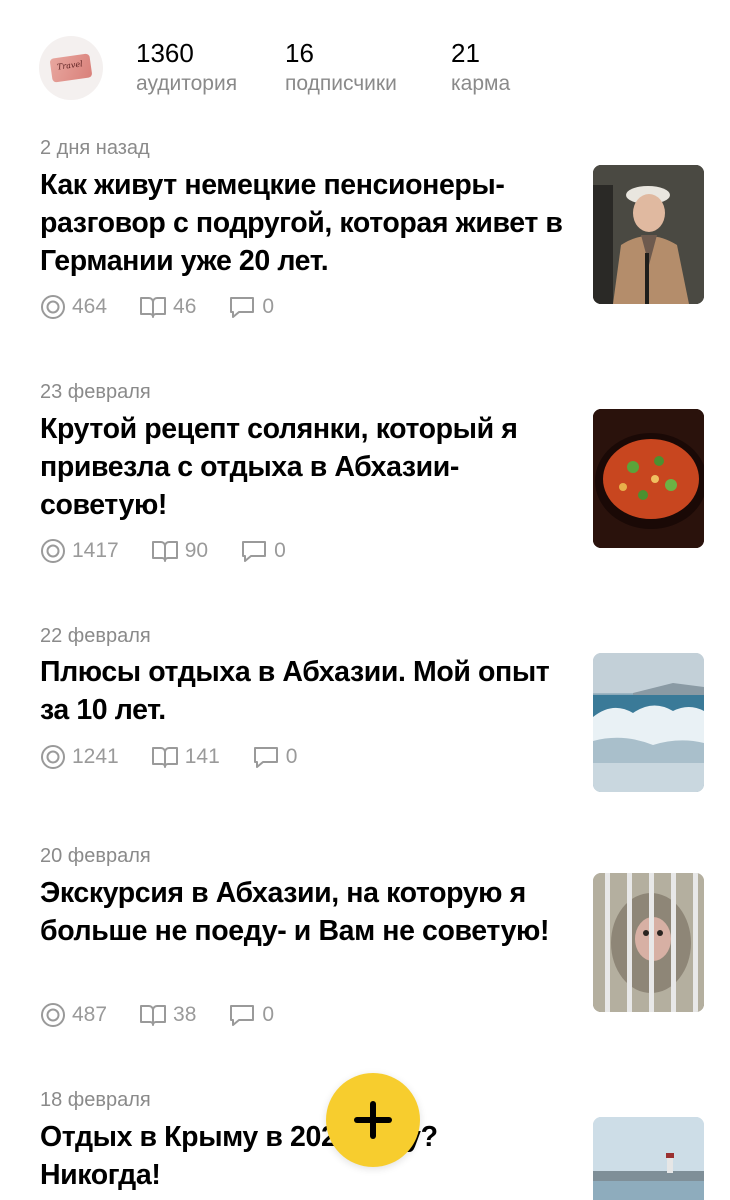  Describe the element at coordinates (90, 1014) in the screenshot. I see `views-count: 487` at that location.